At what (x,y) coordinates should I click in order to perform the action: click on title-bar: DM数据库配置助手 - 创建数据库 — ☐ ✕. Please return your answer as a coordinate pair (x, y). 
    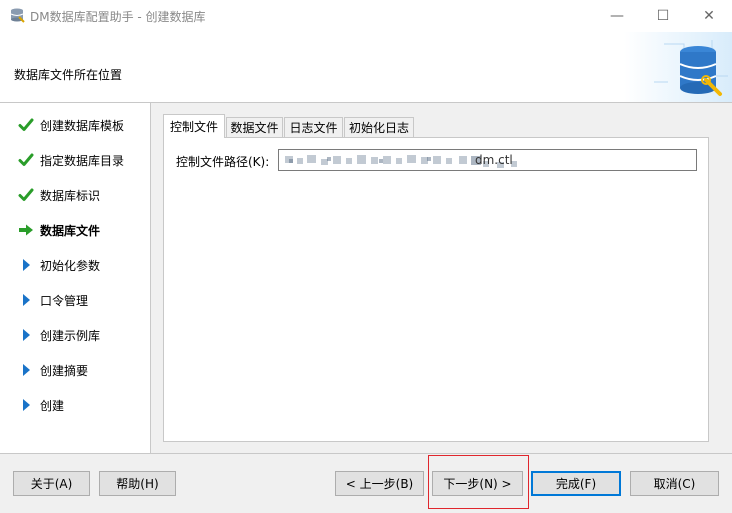
    Looking at the image, I should click on (366, 16).